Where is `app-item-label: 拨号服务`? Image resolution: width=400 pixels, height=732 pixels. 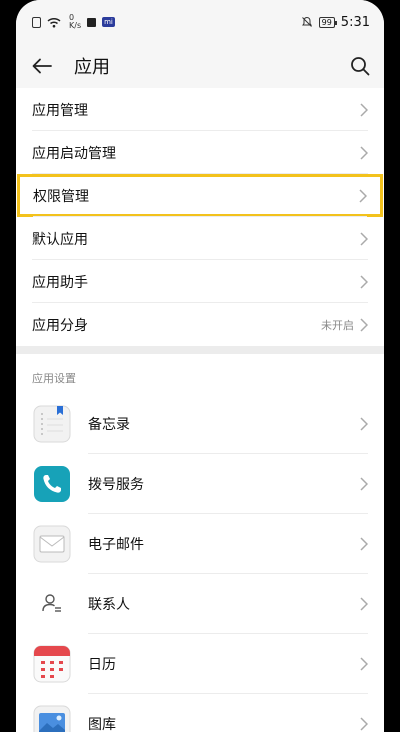 app-item-label: 拨号服务 is located at coordinates (116, 485).